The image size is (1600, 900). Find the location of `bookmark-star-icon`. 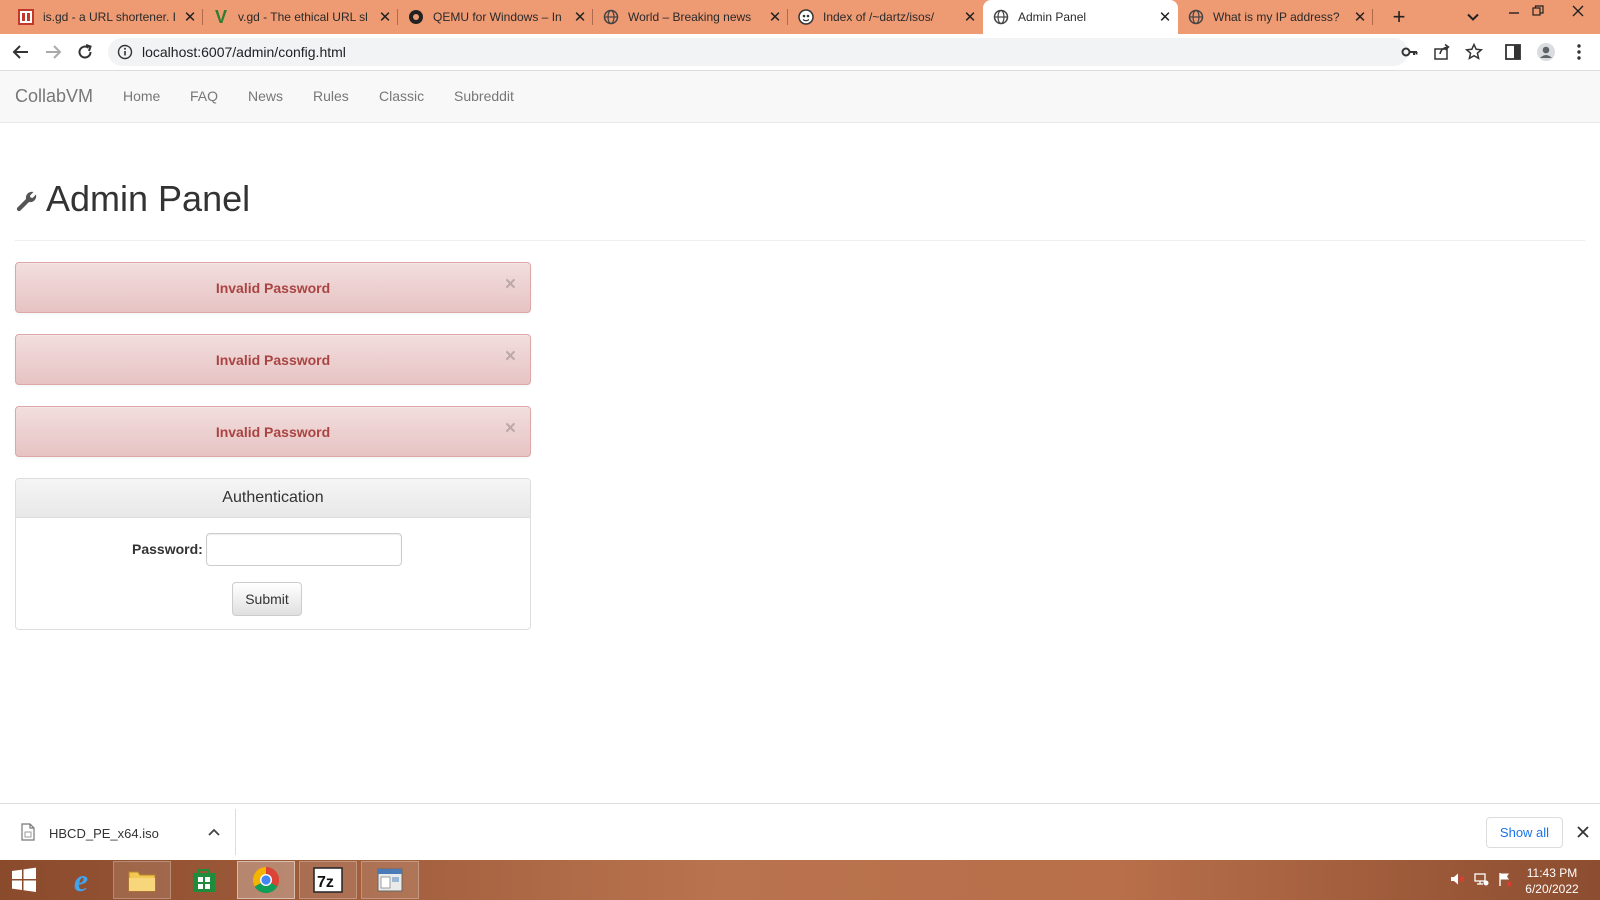

bookmark-star-icon is located at coordinates (1474, 52).